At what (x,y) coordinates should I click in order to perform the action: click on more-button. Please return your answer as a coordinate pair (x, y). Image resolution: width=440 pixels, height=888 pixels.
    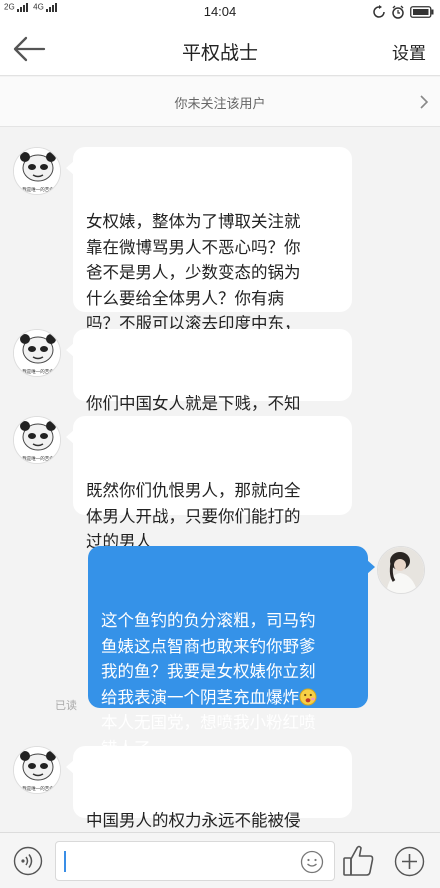
    Looking at the image, I should click on (409, 861).